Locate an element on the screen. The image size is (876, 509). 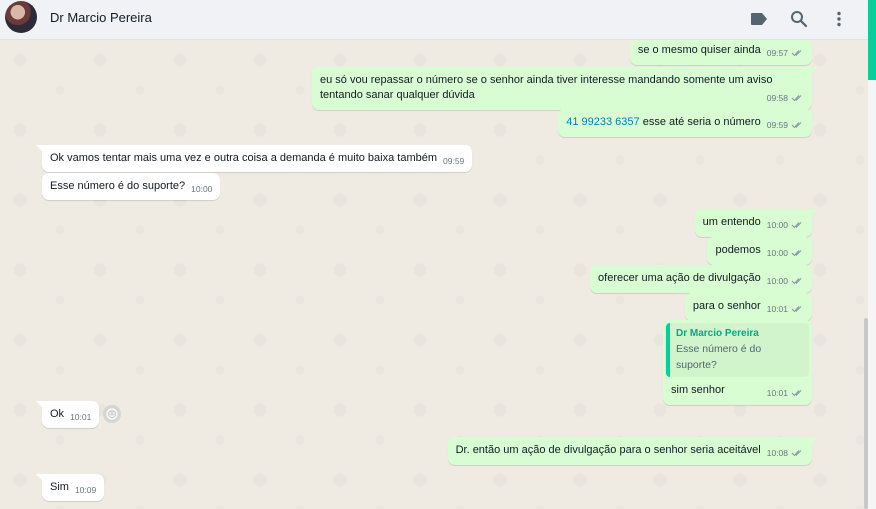
message-outgoing: se o mesmo quiser ainda 09:57 is located at coordinates (720, 52).